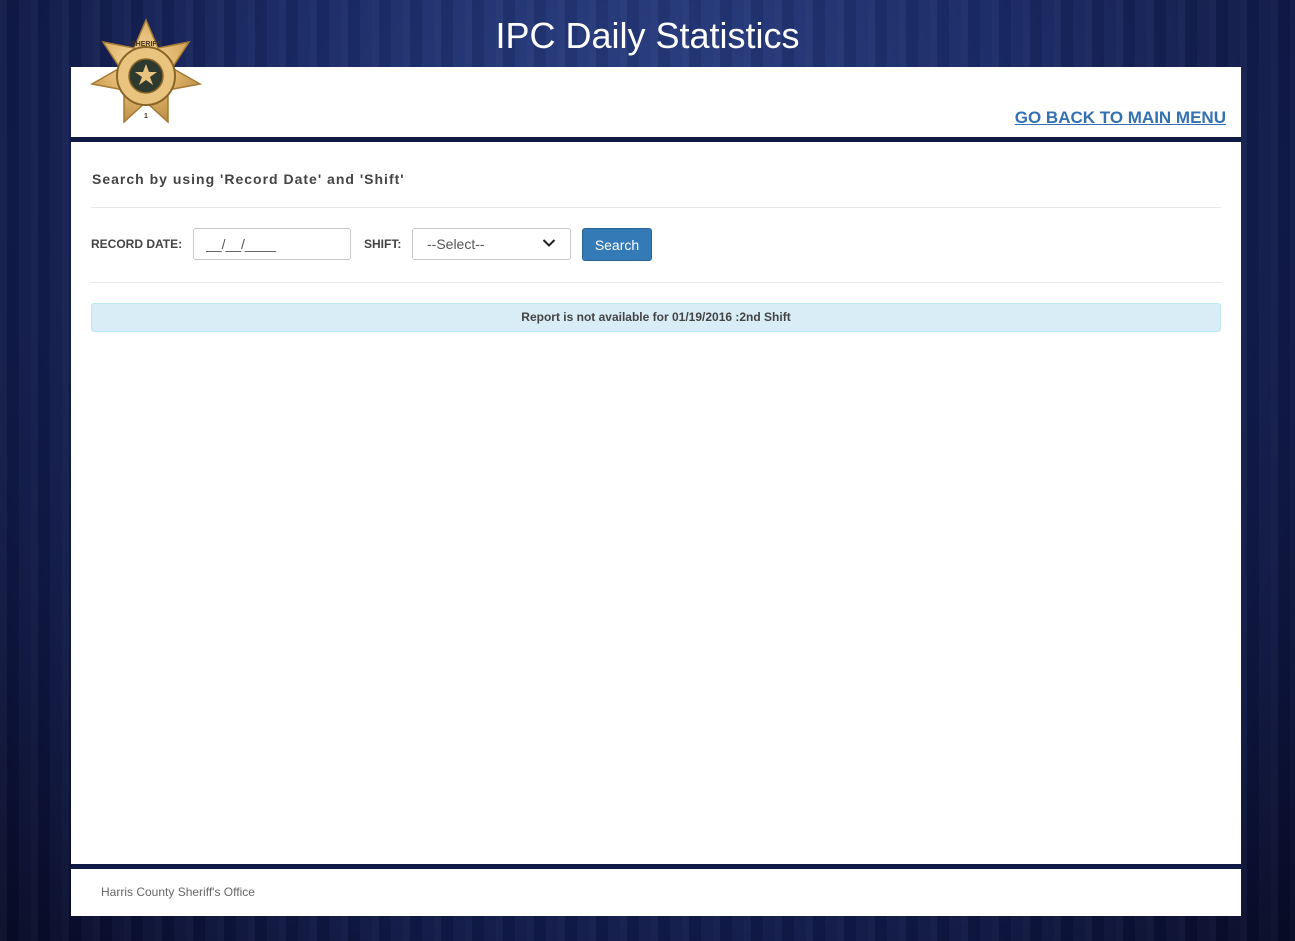 The width and height of the screenshot is (1295, 941). Describe the element at coordinates (1120, 118) in the screenshot. I see `back-to-main-menu-link: GO BACK TO MAIN MENU` at that location.